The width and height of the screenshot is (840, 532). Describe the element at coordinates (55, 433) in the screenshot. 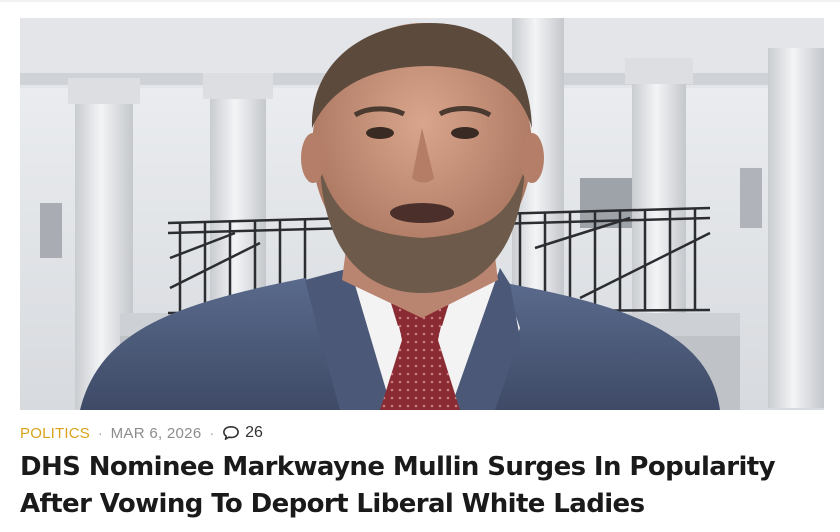

I see `category-link: POLITICS` at that location.